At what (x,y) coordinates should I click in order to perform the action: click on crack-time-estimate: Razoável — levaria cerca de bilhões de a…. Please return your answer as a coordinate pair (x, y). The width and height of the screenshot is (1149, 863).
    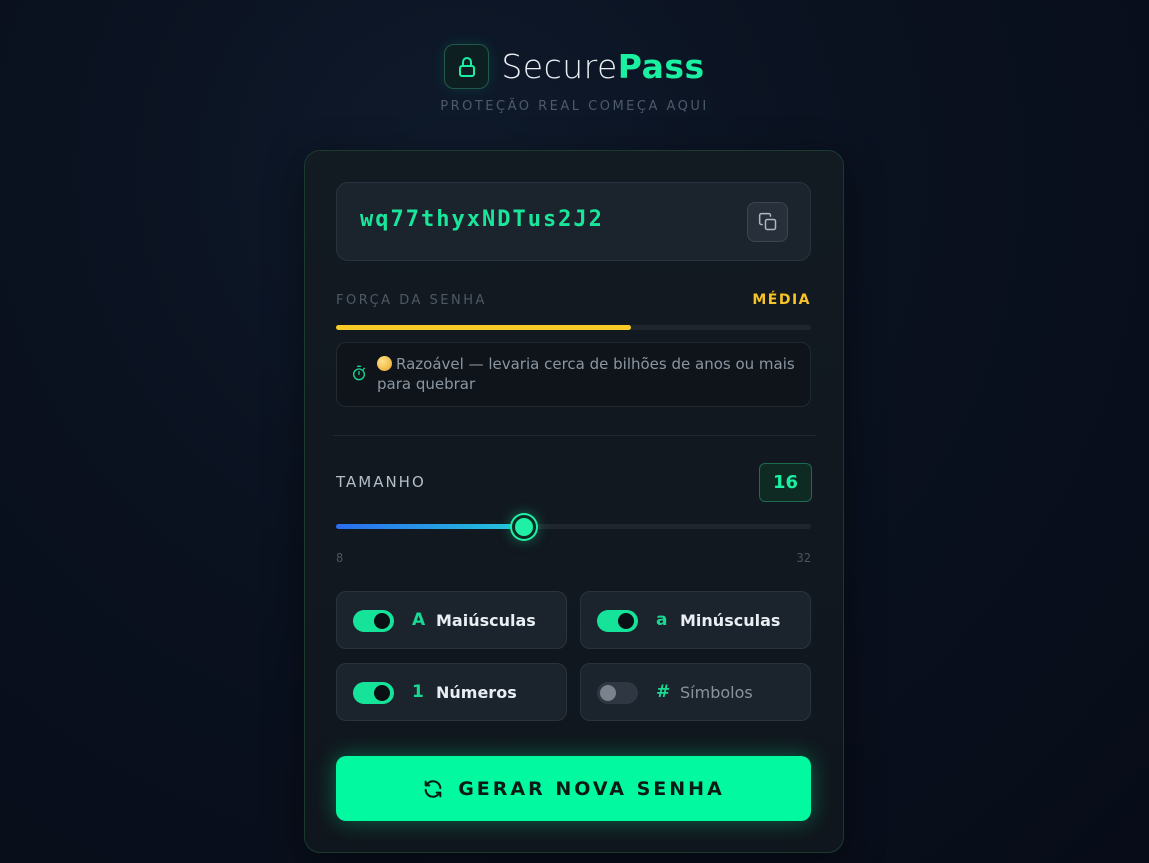
    Looking at the image, I should click on (573, 374).